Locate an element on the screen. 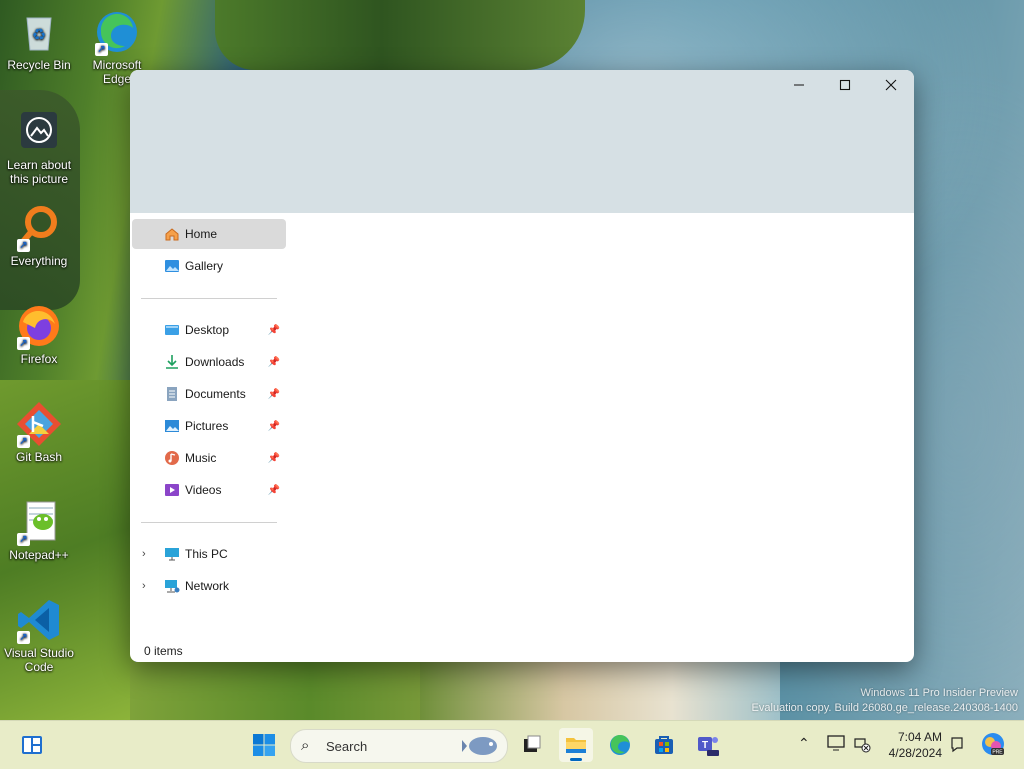 Image resolution: width=1024 pixels, height=769 pixels. desktop-icon-learn-about-picture: Learn about this picture is located at coordinates (39, 147).